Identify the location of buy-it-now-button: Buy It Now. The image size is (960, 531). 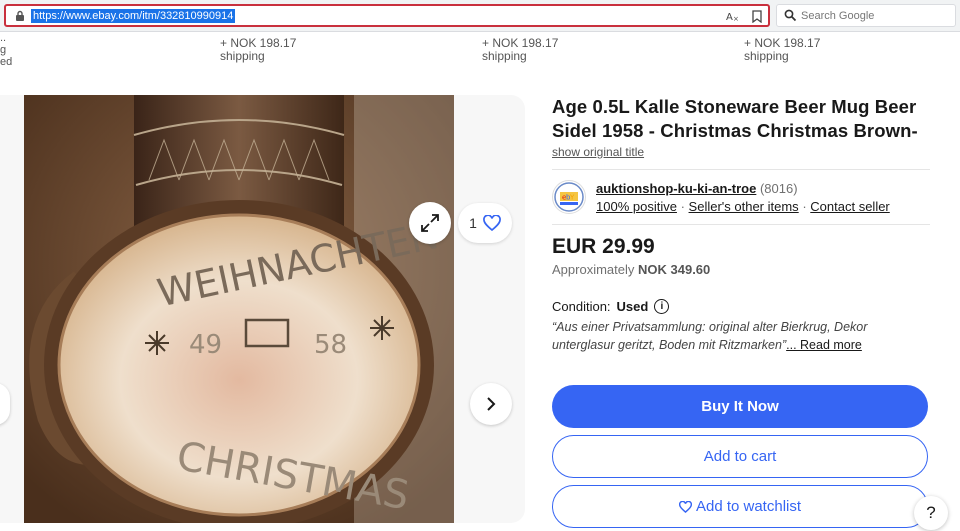
(740, 406).